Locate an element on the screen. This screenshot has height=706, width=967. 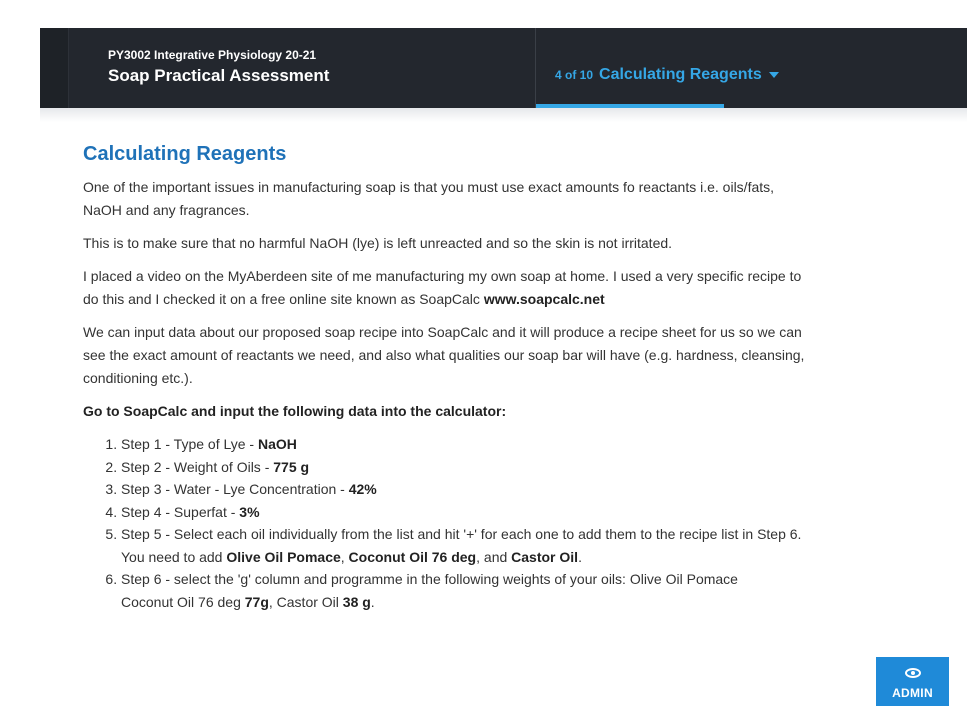
oil-weight: 77g is located at coordinates (256, 601).